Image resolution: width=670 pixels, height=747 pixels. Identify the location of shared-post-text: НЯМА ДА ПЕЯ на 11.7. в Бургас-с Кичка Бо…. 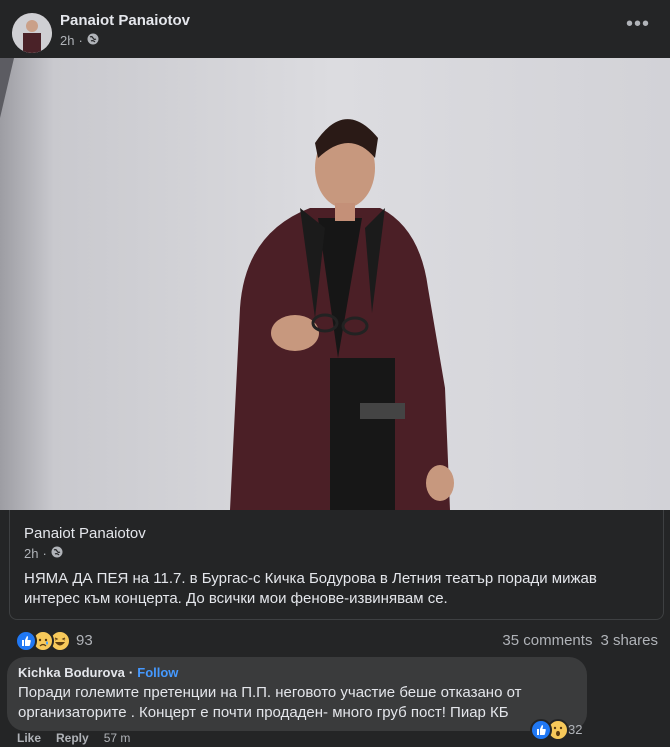
(310, 588).